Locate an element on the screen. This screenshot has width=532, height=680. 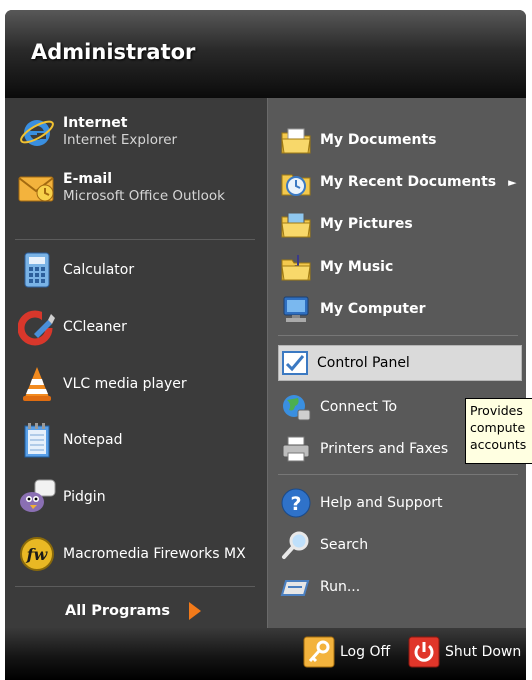
place-printers-and-faxes: Printers and Faxes is located at coordinates (363, 449).